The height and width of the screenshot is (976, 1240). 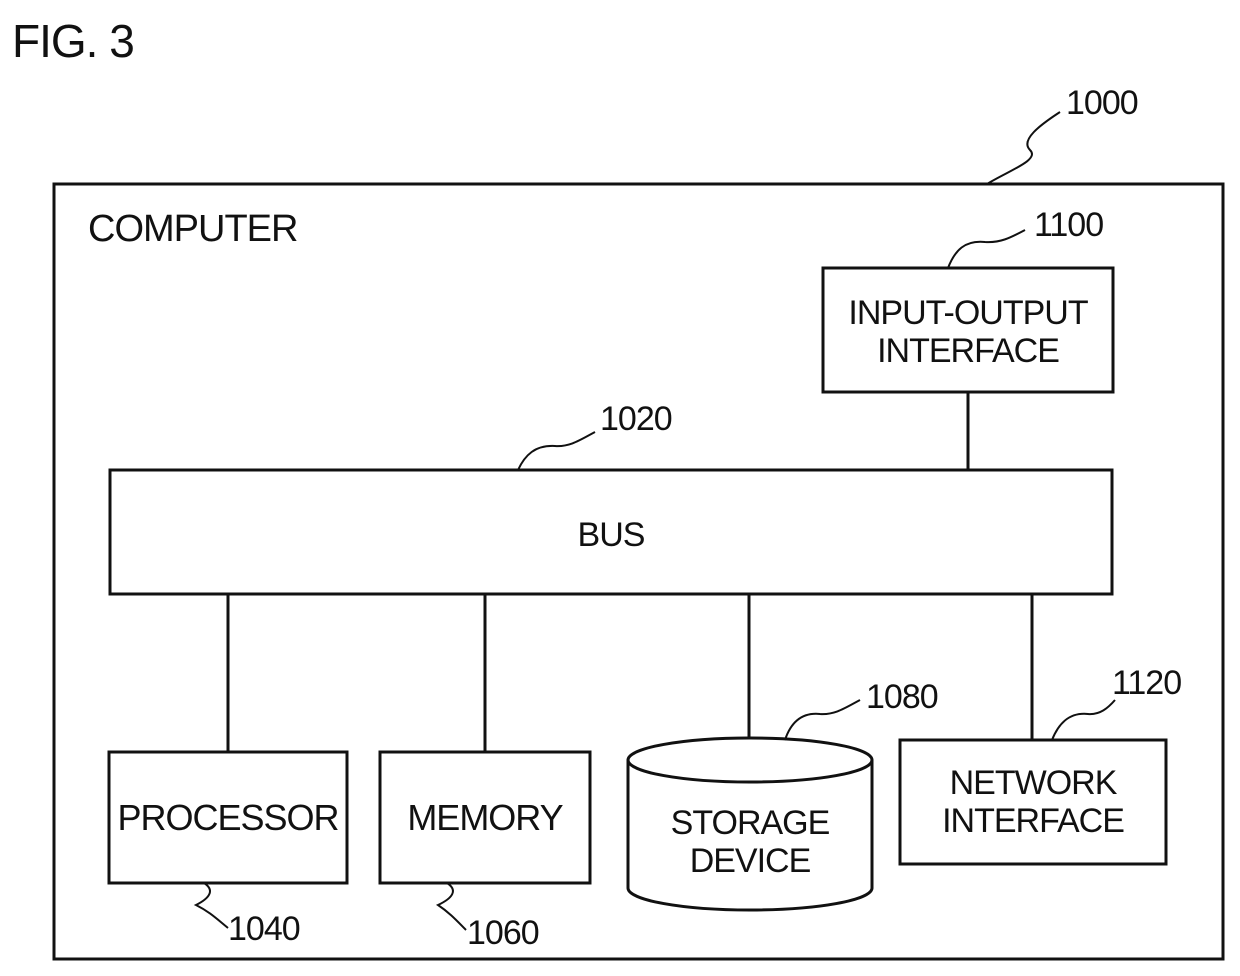 What do you see at coordinates (902, 697) in the screenshot?
I see `ref-1080: 1080` at bounding box center [902, 697].